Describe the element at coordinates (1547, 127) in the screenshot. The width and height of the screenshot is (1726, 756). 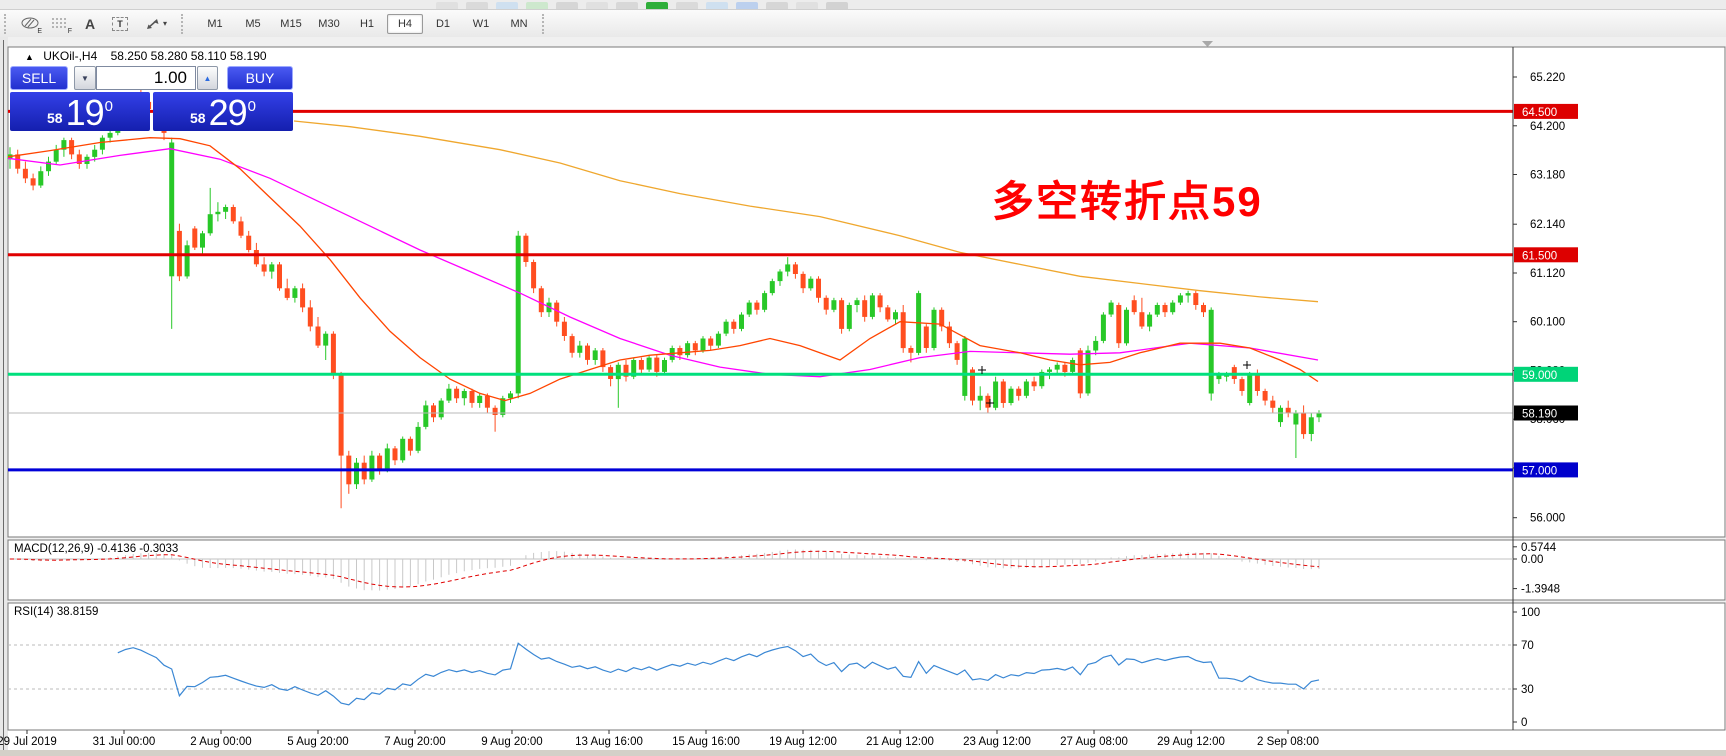
I see `price-tick-label: 64.200` at that location.